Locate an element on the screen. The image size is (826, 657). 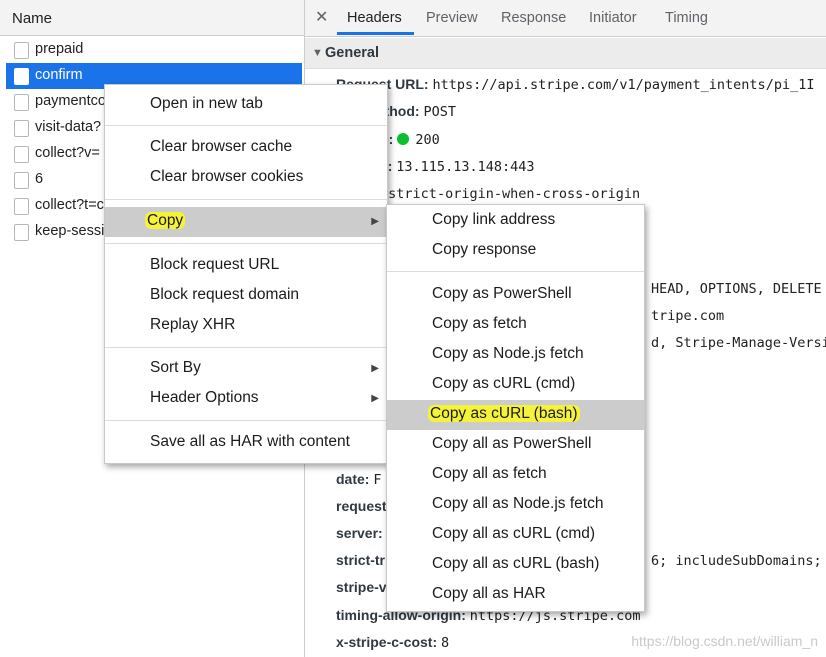
header-value-fragment: HEAD, OPTIONS, DELETE is located at coordinates (736, 289).